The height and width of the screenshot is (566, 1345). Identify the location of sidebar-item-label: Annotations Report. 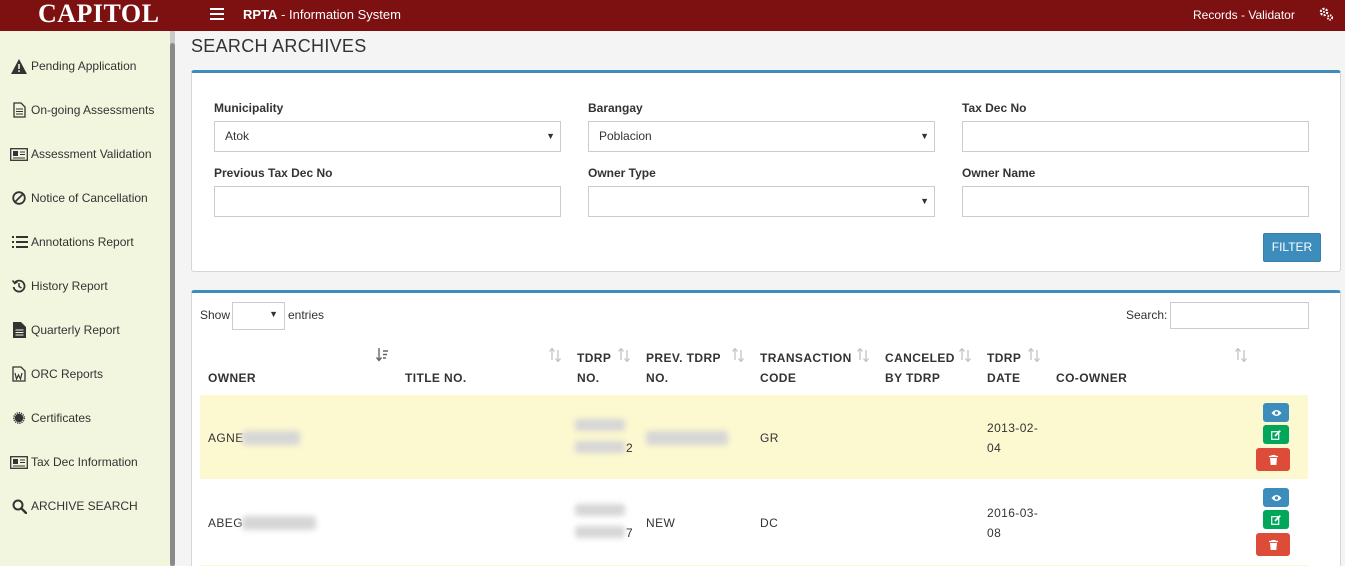
(82, 242).